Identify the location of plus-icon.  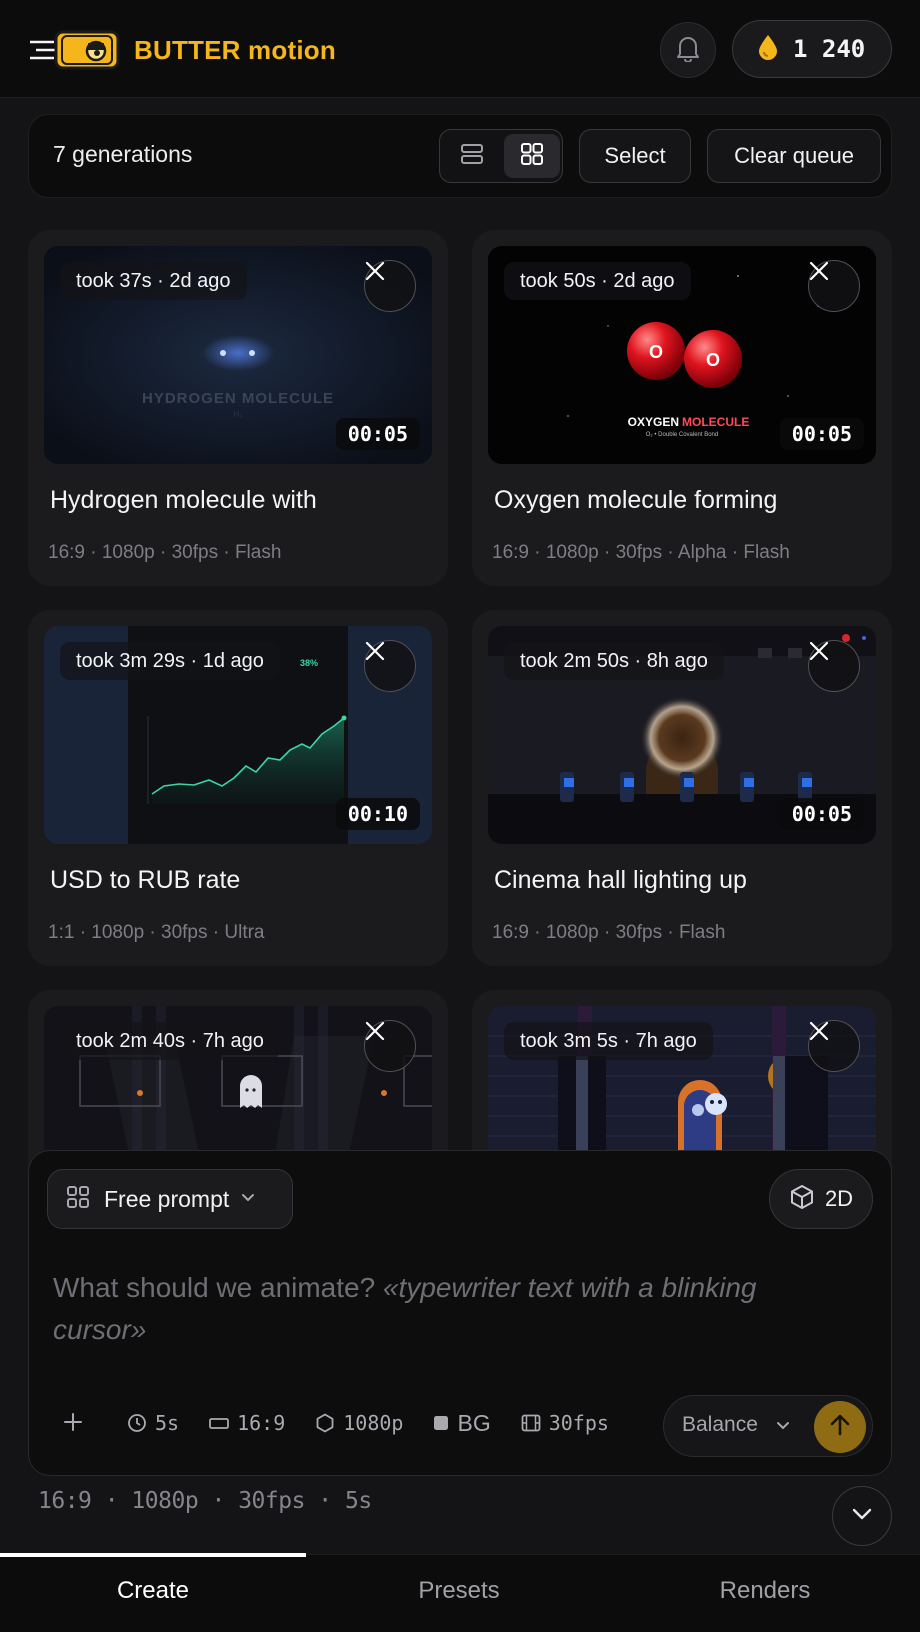
(73, 1422).